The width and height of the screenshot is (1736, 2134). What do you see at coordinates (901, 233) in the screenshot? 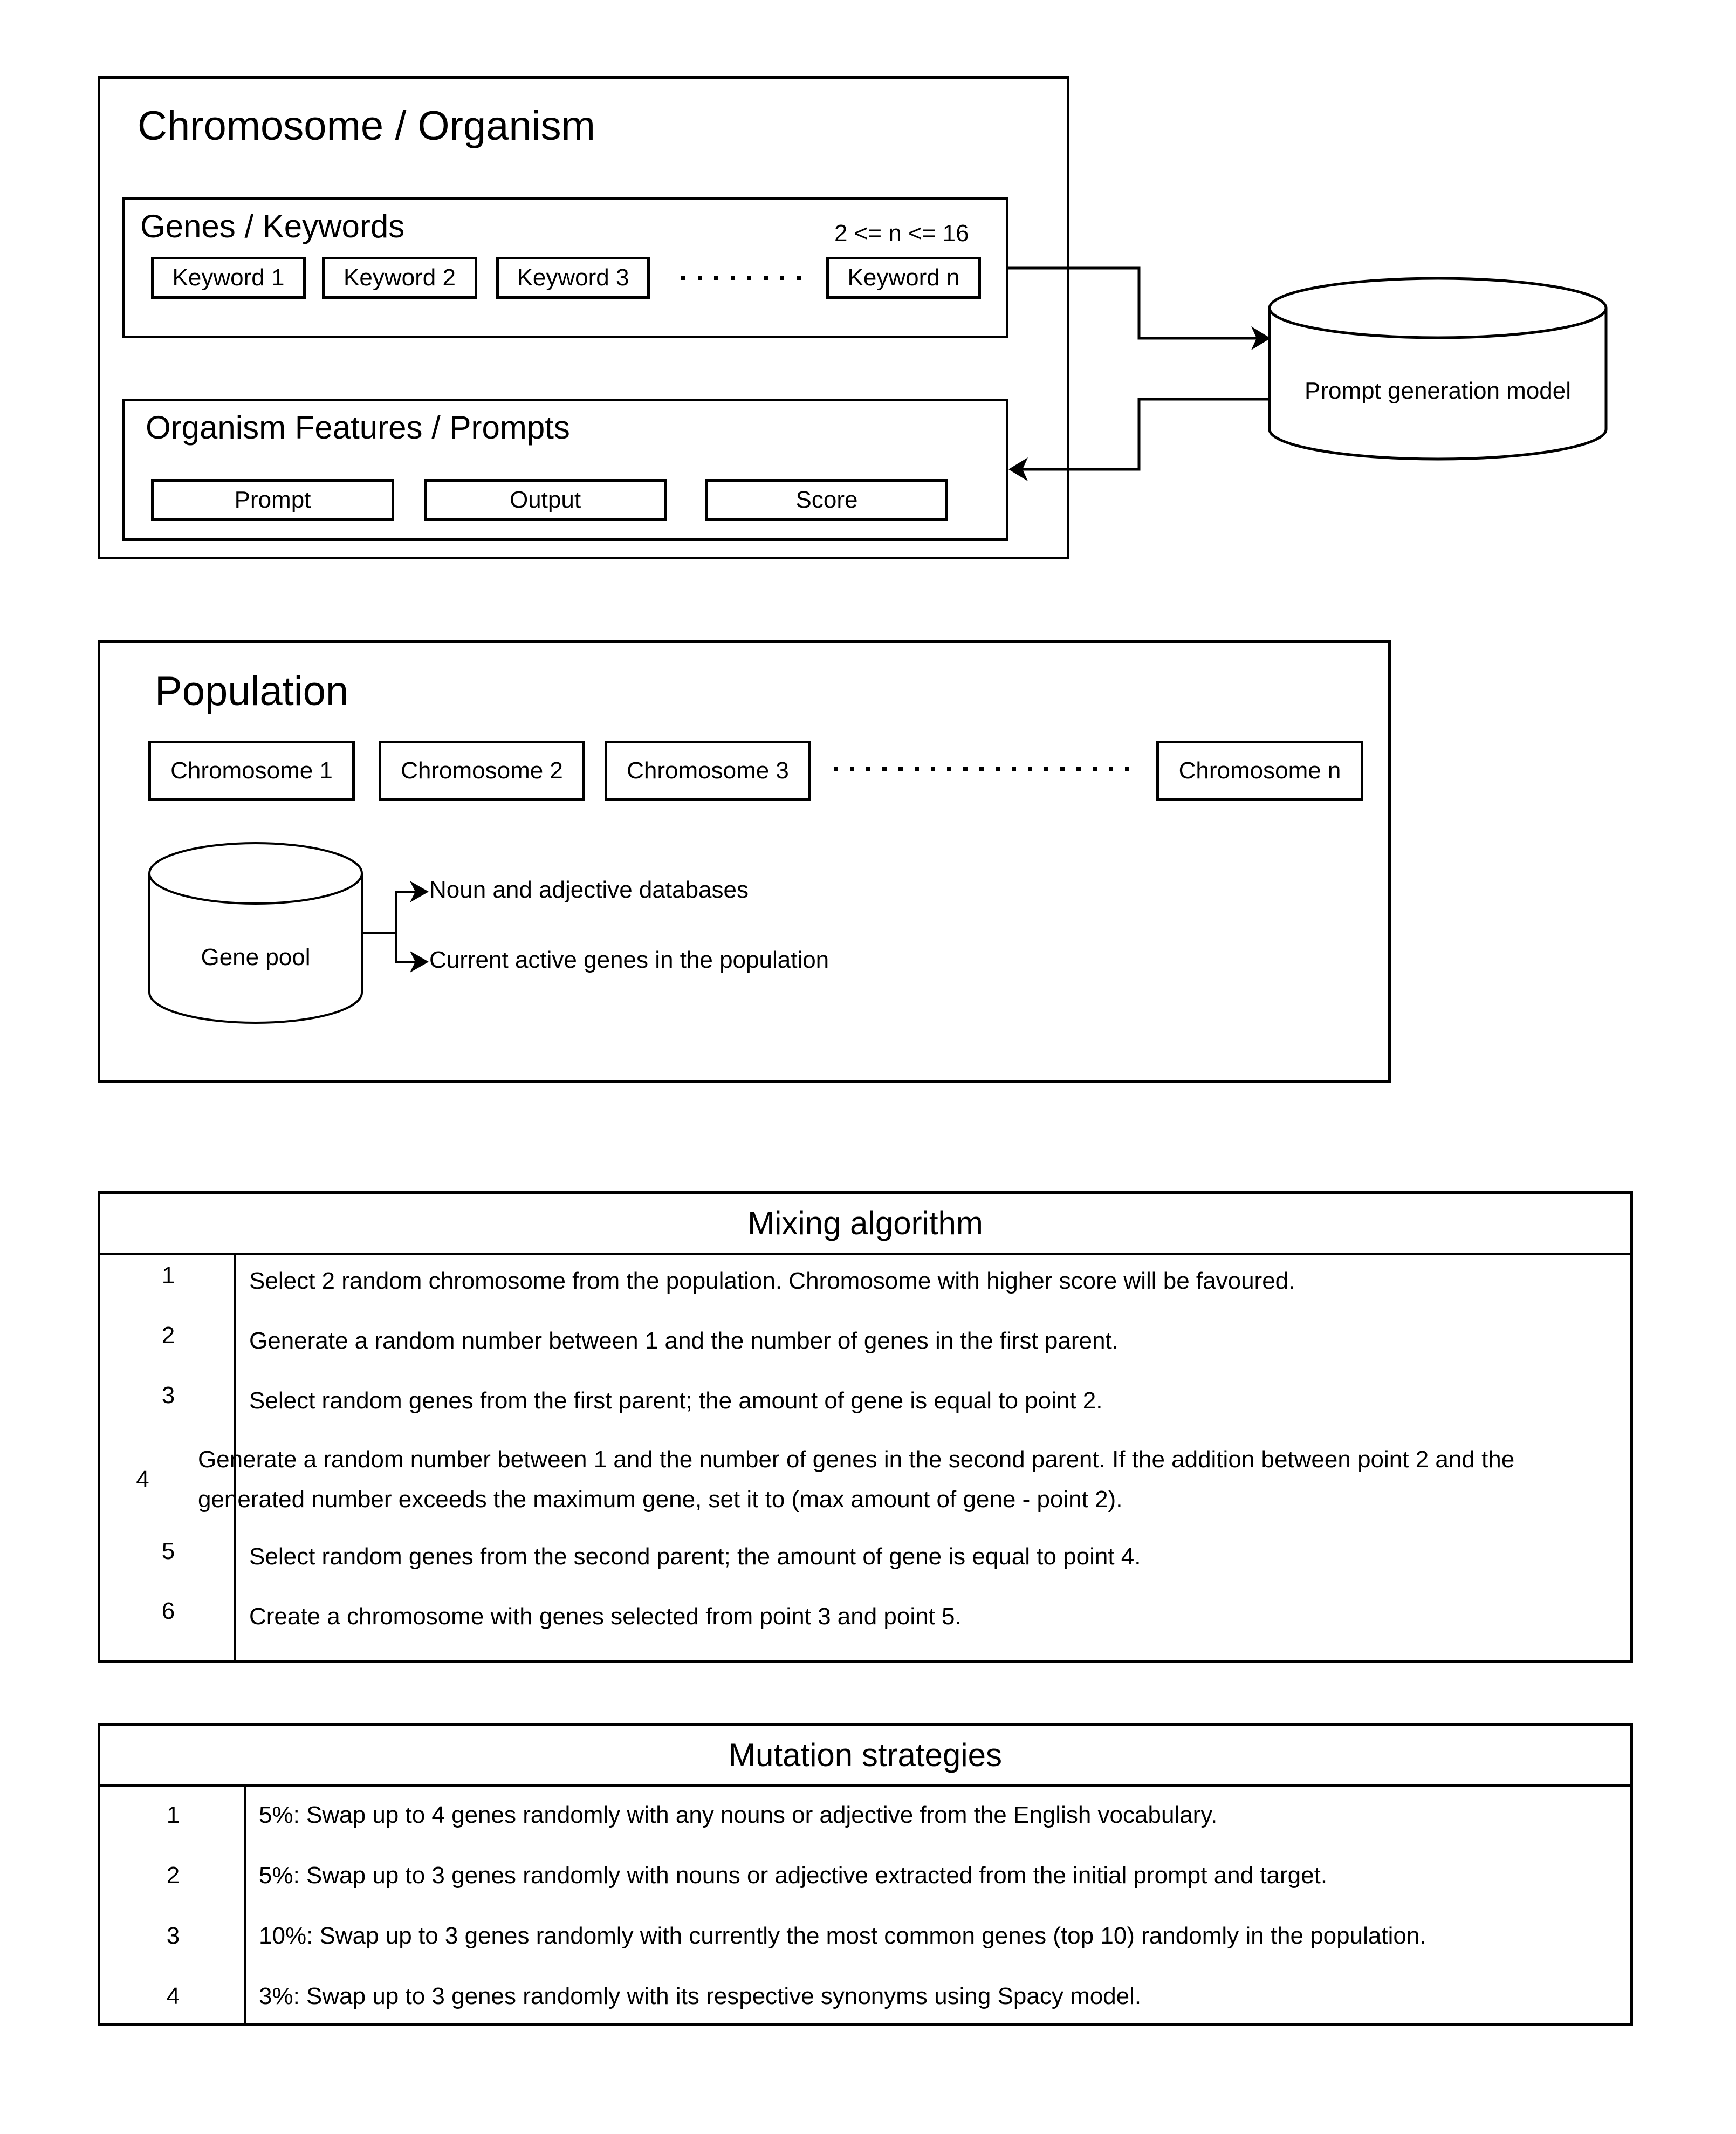
I see `gene-count-constraint: 2 <= n <= 16` at bounding box center [901, 233].